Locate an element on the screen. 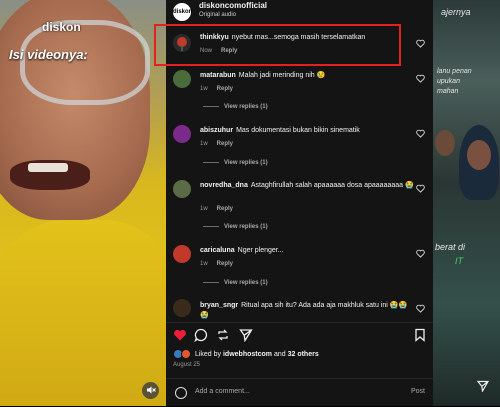  comment-username: abiszuhur is located at coordinates (216, 130).